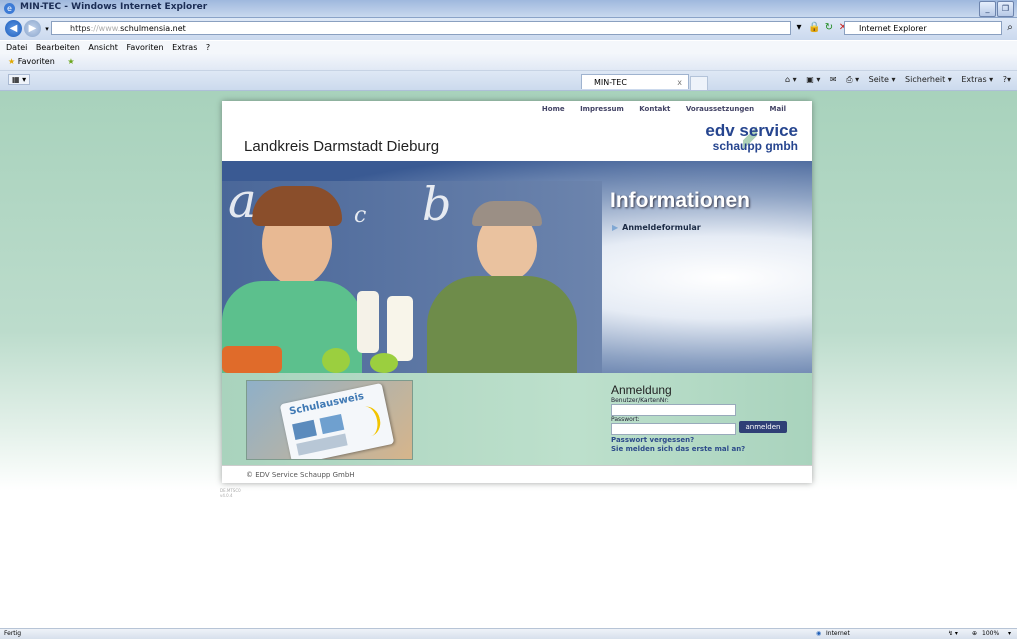 The image size is (1017, 639). I want to click on help-icon: ?▾, so click(1007, 79).